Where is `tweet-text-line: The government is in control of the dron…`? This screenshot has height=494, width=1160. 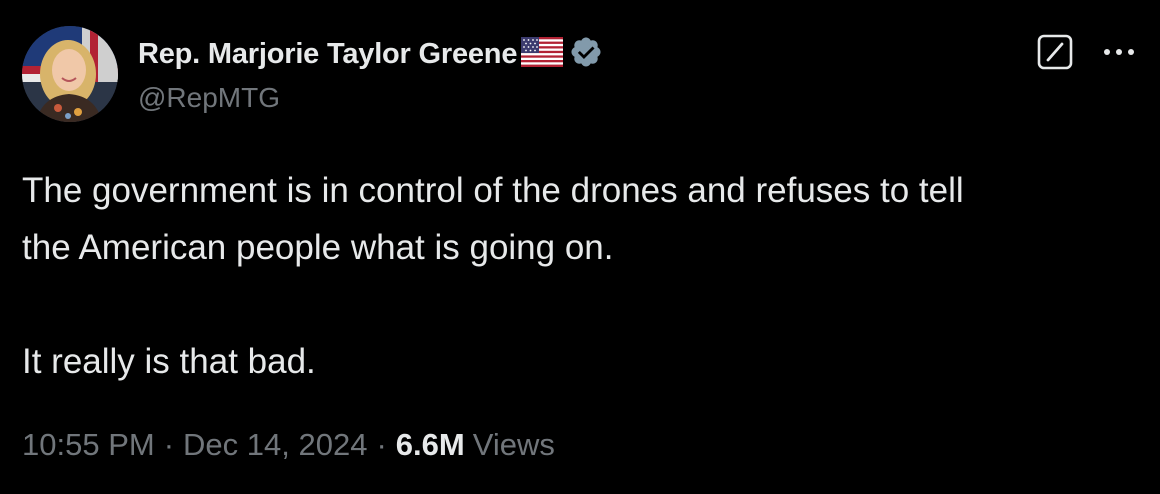
tweet-text-line: The government is in control of the dron… is located at coordinates (493, 190).